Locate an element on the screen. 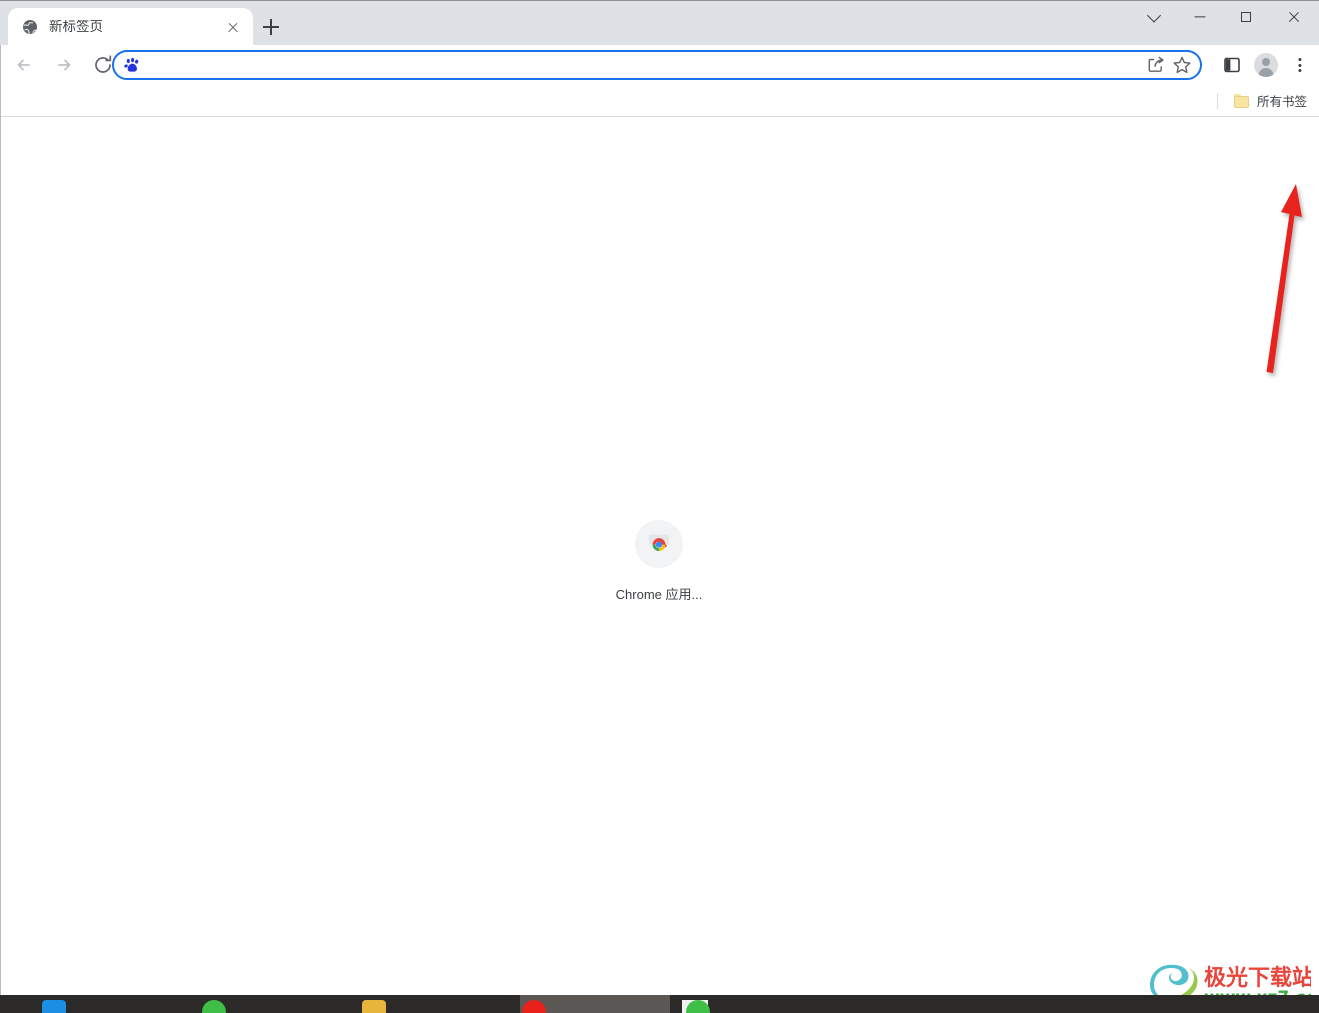  side-panel-button is located at coordinates (1232, 65).